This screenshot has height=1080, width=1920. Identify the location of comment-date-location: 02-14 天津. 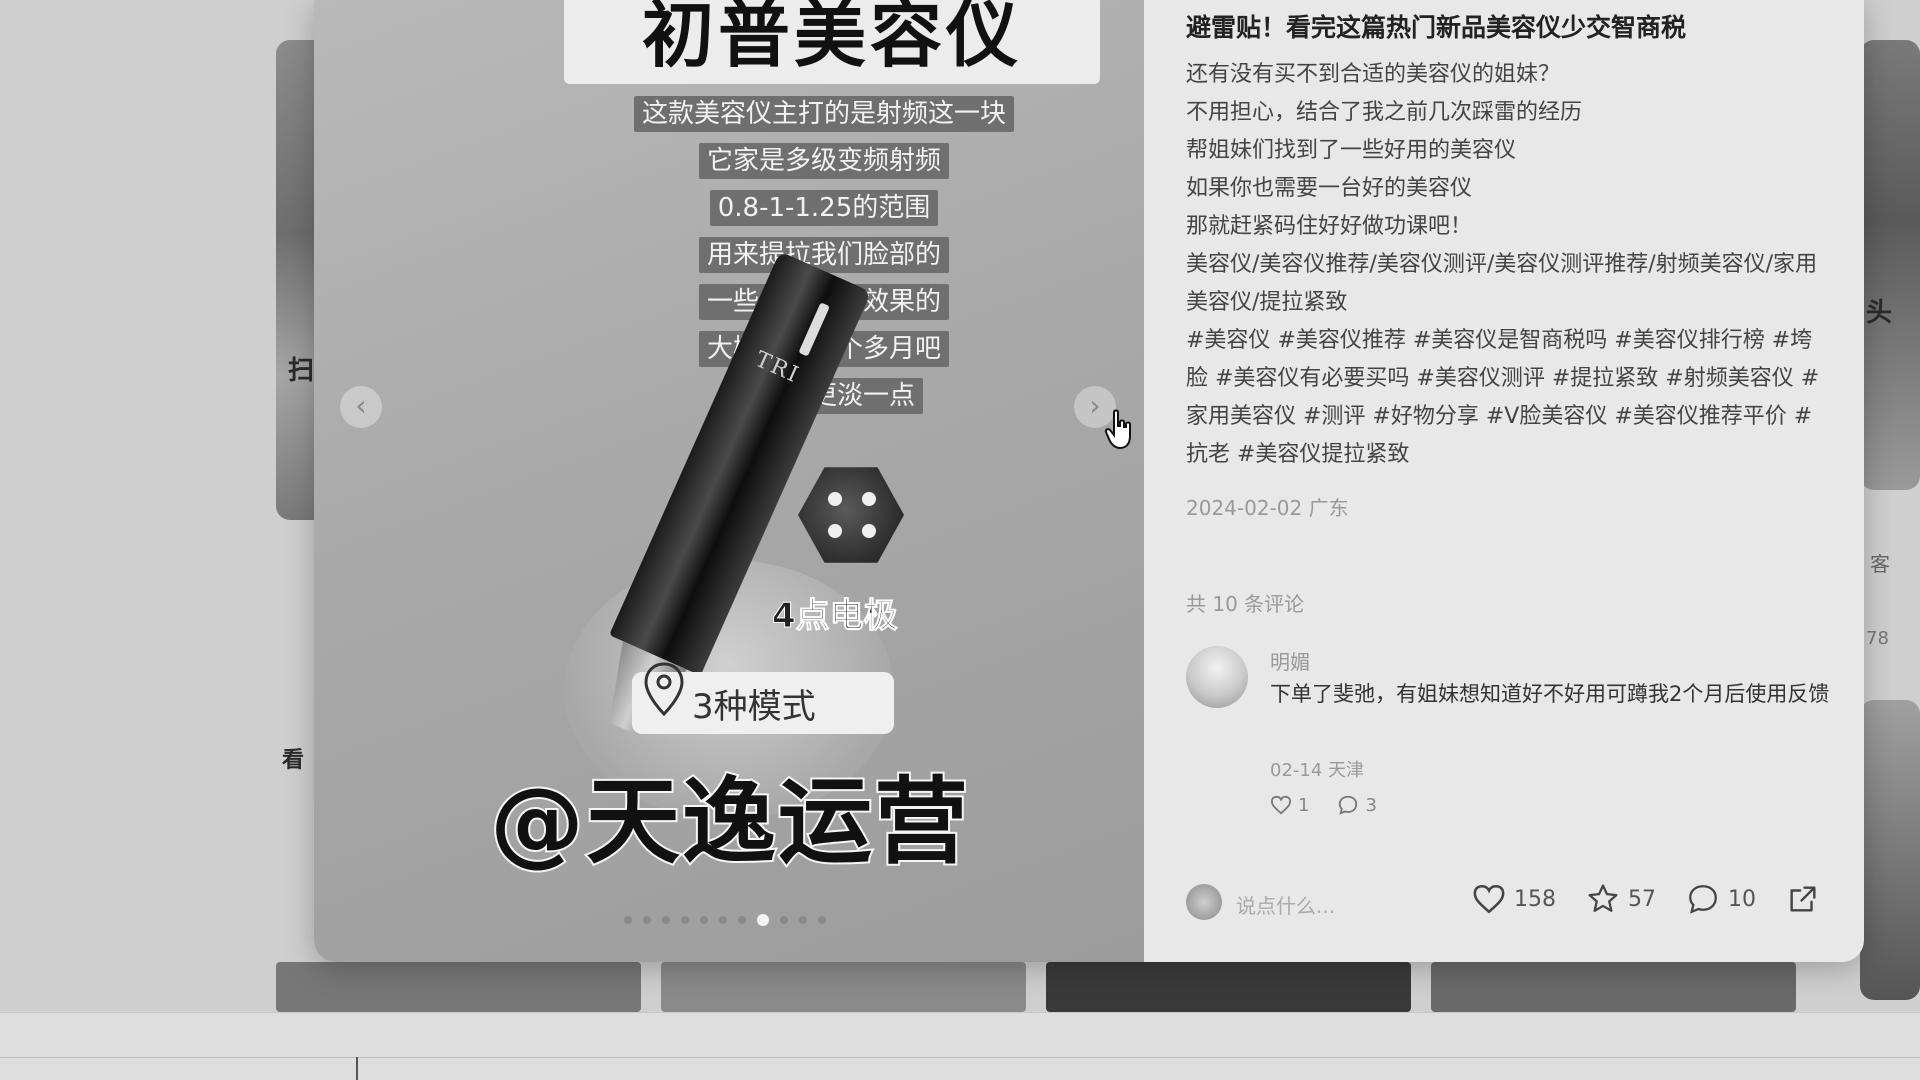
(1317, 770).